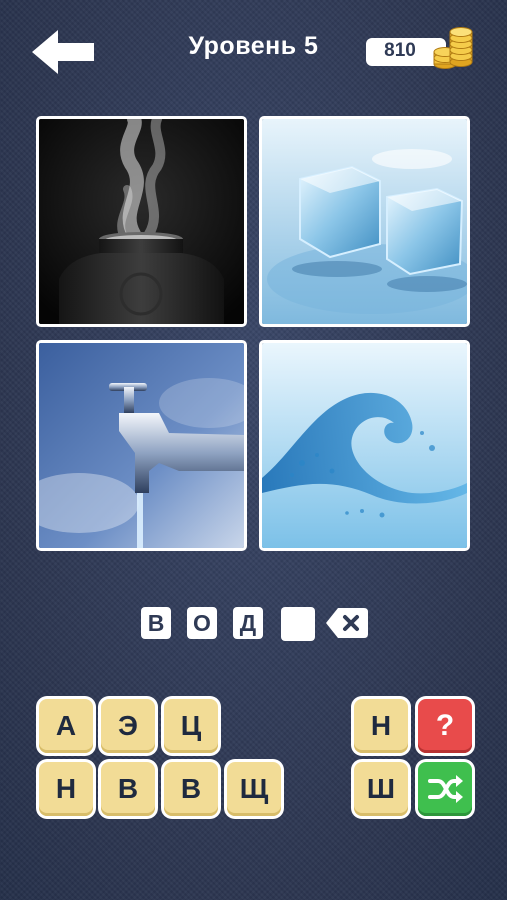 This screenshot has height=900, width=507. Describe the element at coordinates (298, 624) in the screenshot. I see `answer-letter-4-empty` at that location.